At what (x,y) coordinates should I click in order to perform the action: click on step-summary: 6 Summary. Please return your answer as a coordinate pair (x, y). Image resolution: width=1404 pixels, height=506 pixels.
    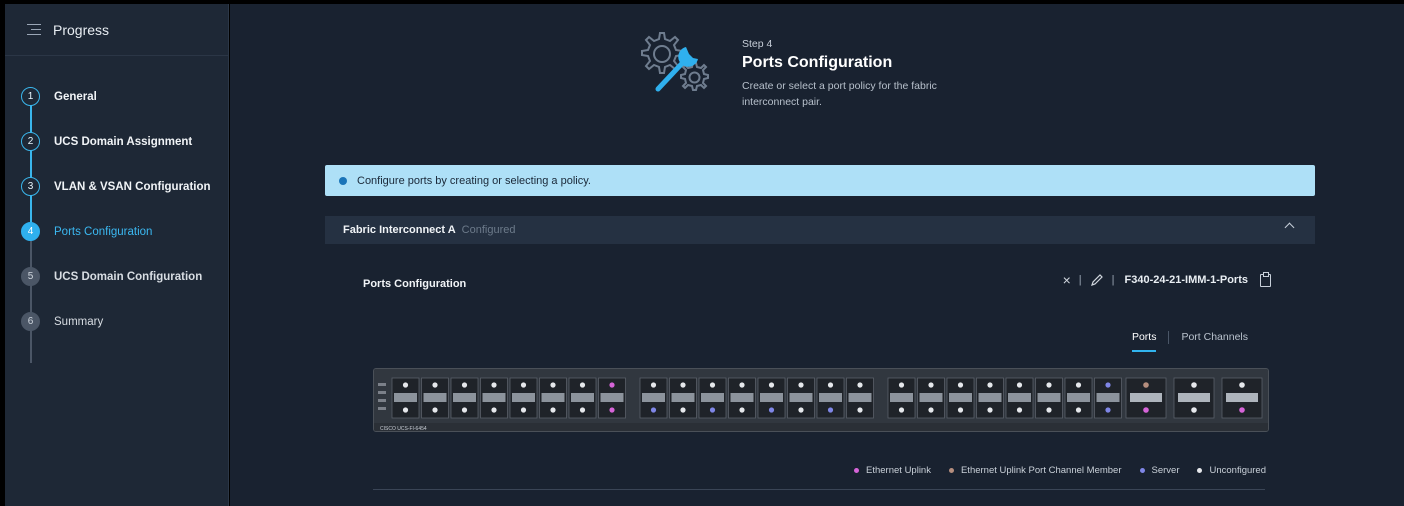
    Looking at the image, I should click on (116, 321).